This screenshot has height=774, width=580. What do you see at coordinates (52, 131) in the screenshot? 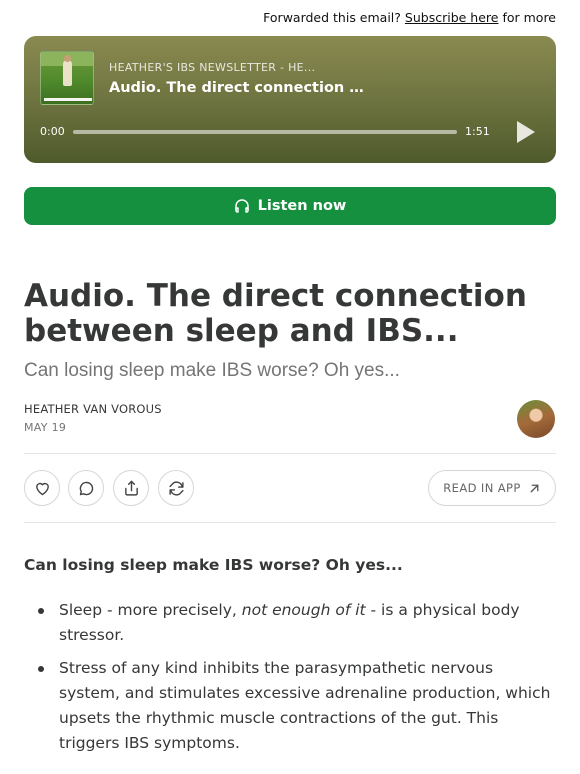
I see `time-elapsed: 0:00` at bounding box center [52, 131].